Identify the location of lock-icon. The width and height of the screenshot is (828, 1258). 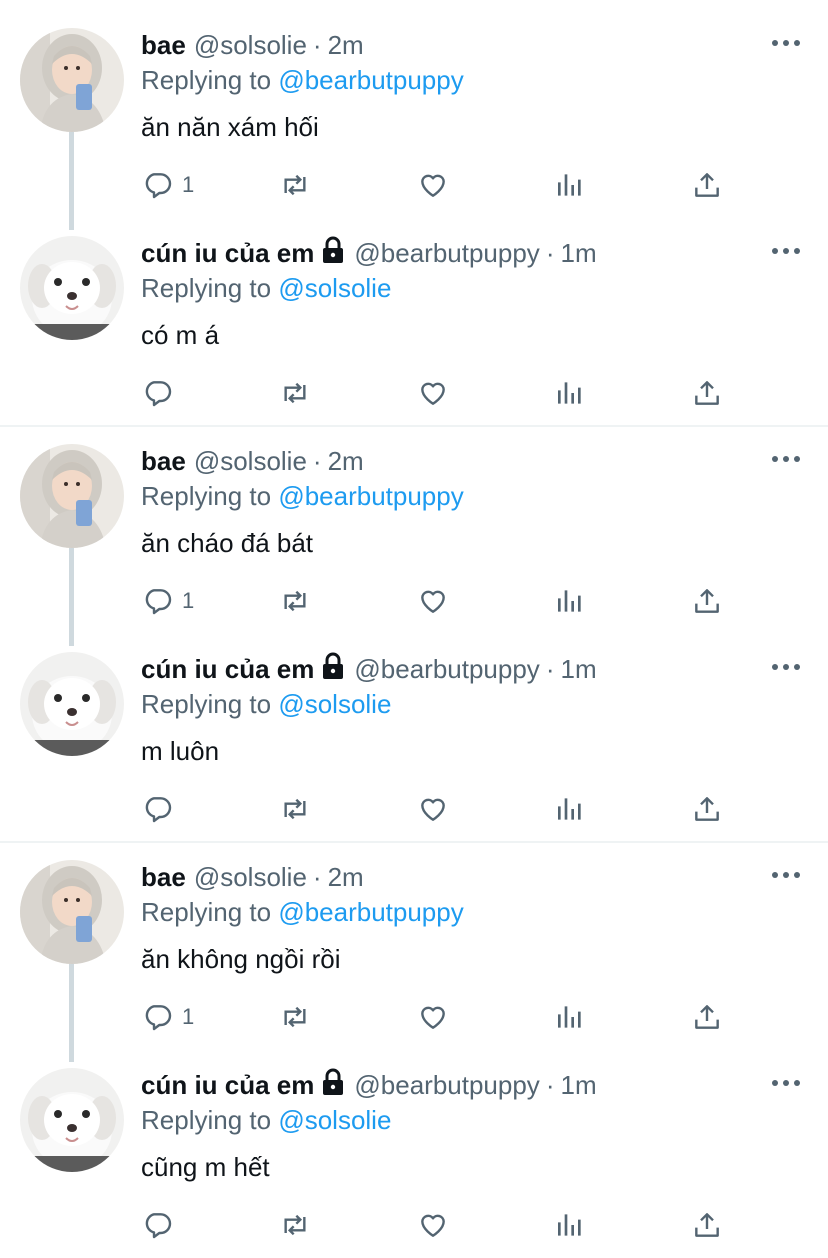
(333, 250).